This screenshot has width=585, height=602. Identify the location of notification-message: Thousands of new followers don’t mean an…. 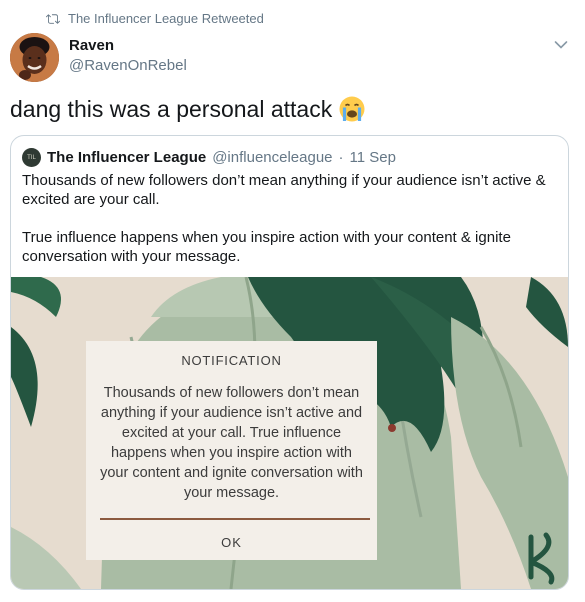
(231, 443).